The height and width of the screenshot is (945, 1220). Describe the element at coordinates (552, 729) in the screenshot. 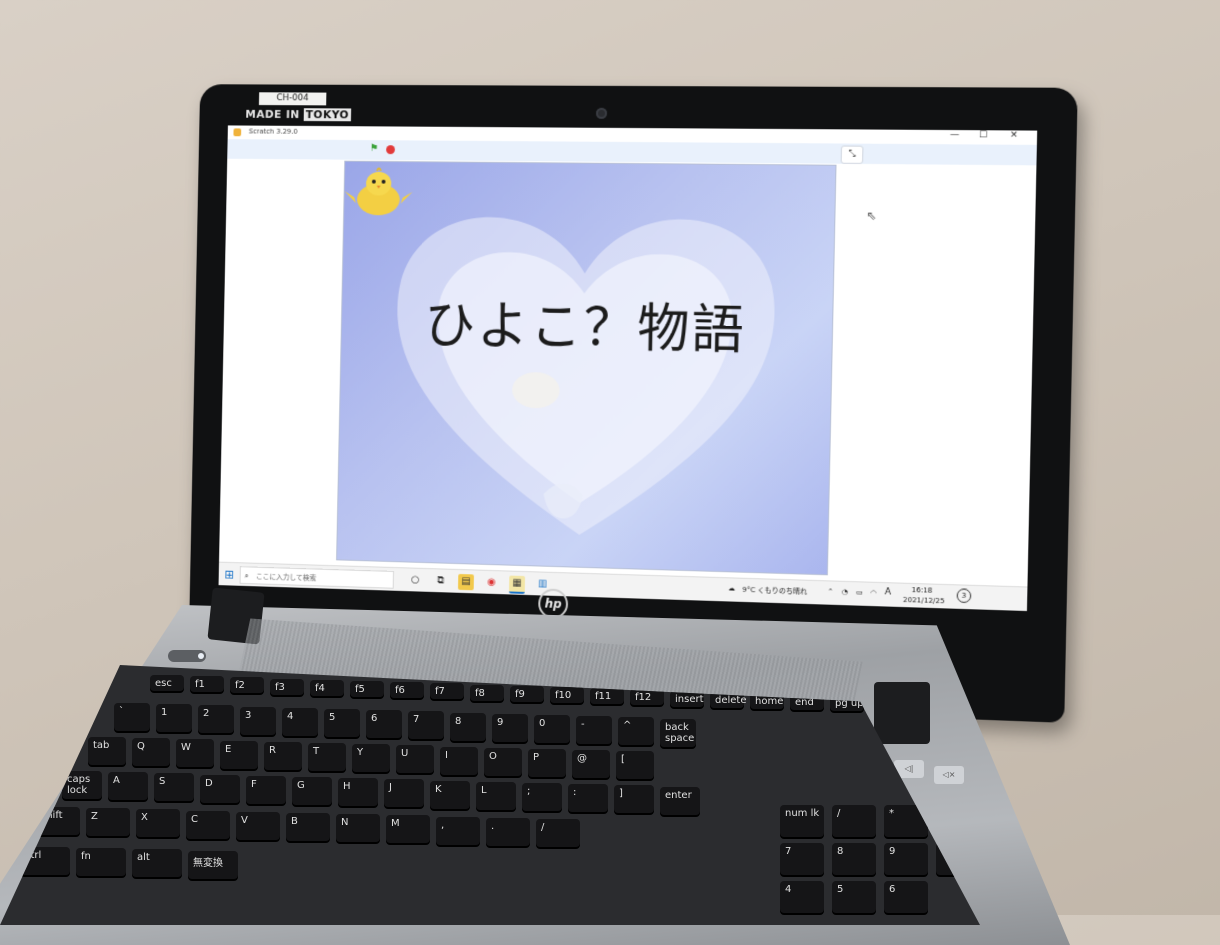

I see `key-0: 0` at that location.